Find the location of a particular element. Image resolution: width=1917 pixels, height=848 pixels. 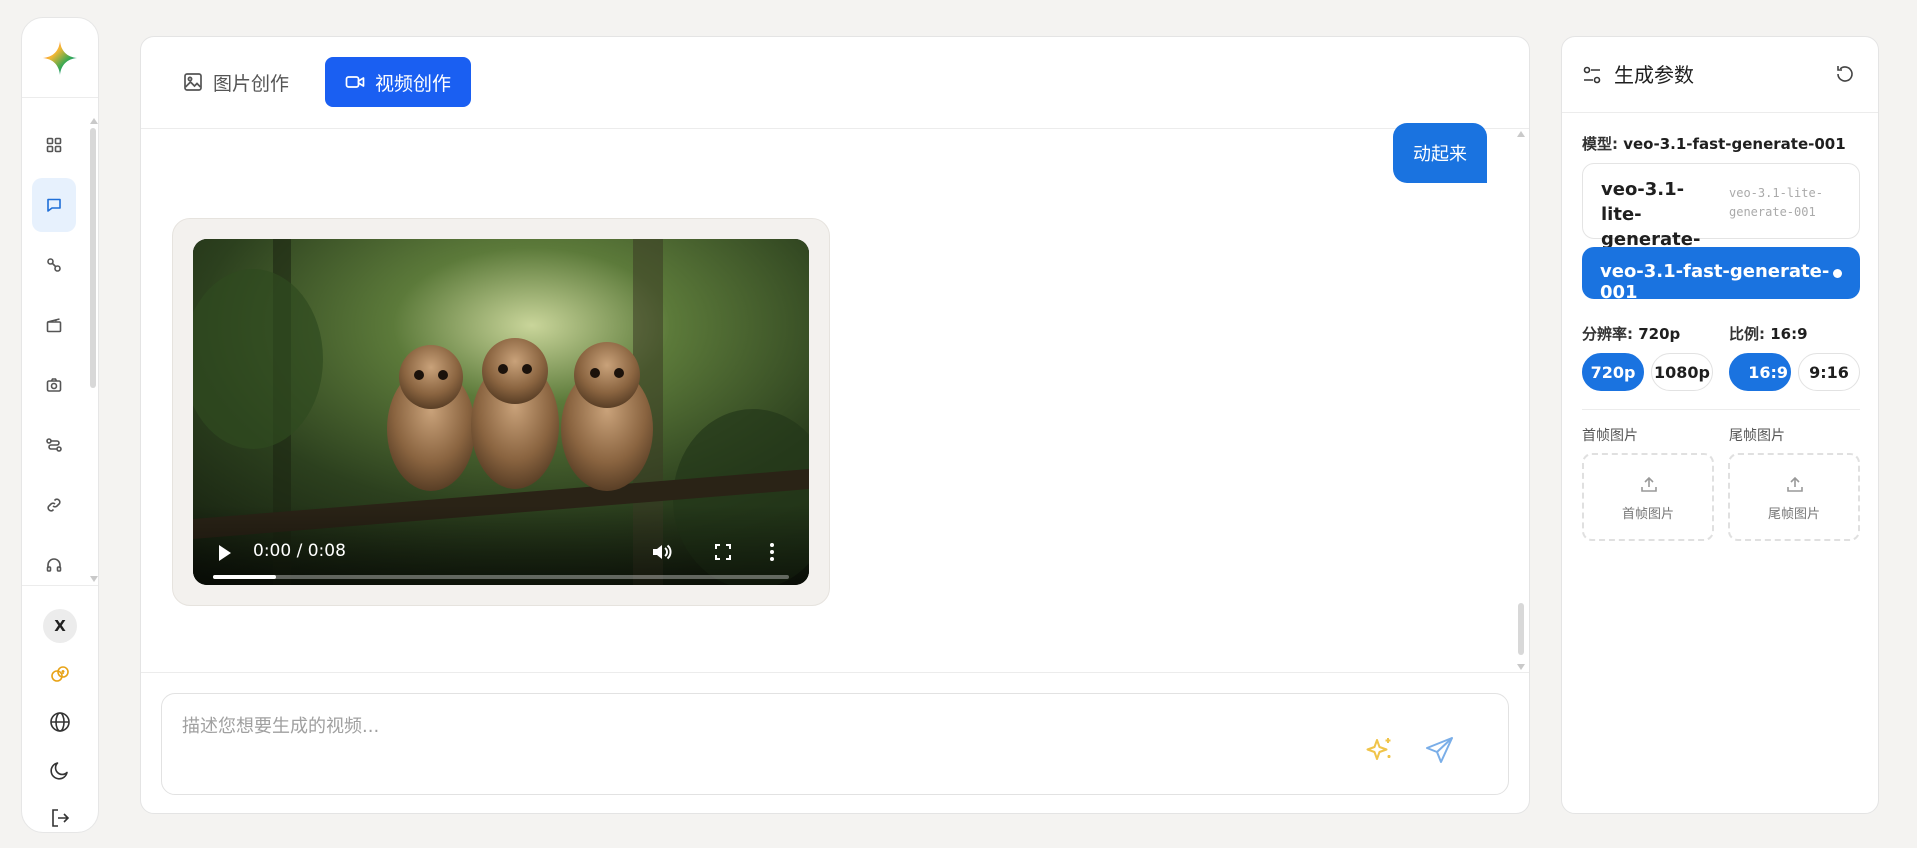

first-frame-upload: 首帧图片 is located at coordinates (1648, 497).